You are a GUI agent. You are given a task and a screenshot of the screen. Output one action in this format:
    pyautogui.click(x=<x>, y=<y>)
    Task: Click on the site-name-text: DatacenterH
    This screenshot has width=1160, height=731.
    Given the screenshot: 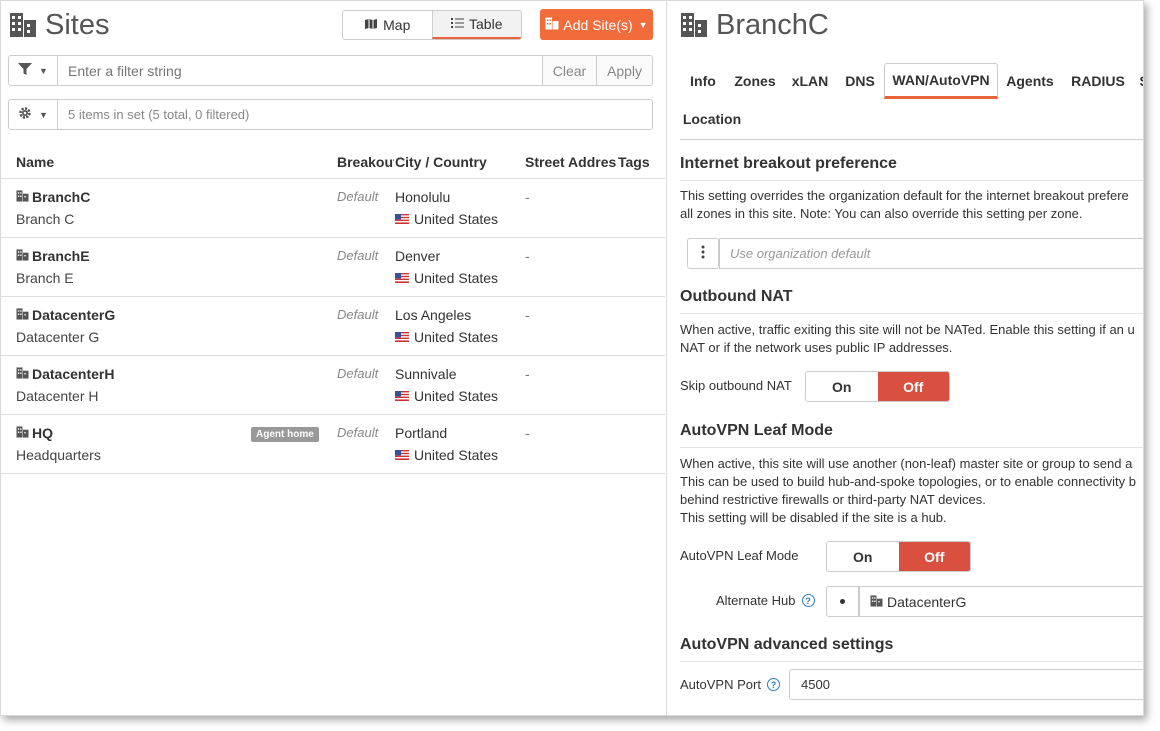 What is the action you would take?
    pyautogui.click(x=73, y=374)
    